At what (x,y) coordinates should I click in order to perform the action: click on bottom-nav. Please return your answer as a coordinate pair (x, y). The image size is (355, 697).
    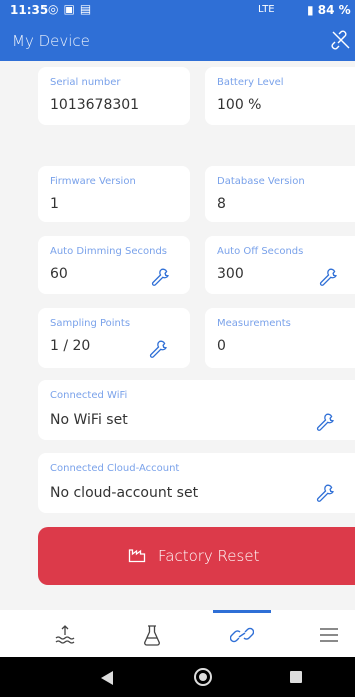
    Looking at the image, I should click on (177, 633).